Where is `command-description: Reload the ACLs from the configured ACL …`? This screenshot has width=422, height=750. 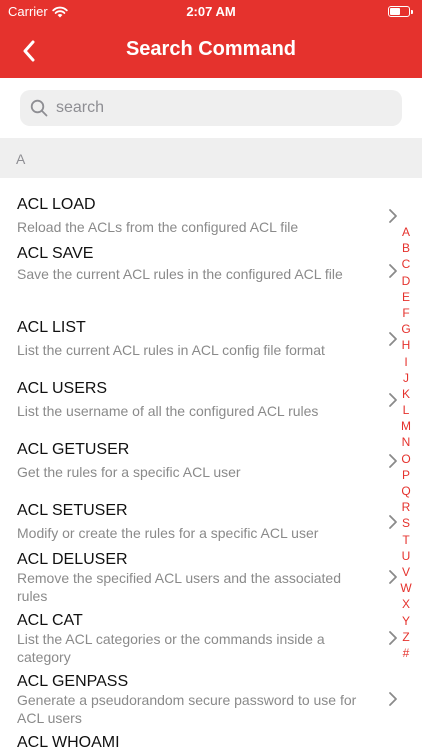 command-description: Reload the ACLs from the configured ACL … is located at coordinates (158, 227).